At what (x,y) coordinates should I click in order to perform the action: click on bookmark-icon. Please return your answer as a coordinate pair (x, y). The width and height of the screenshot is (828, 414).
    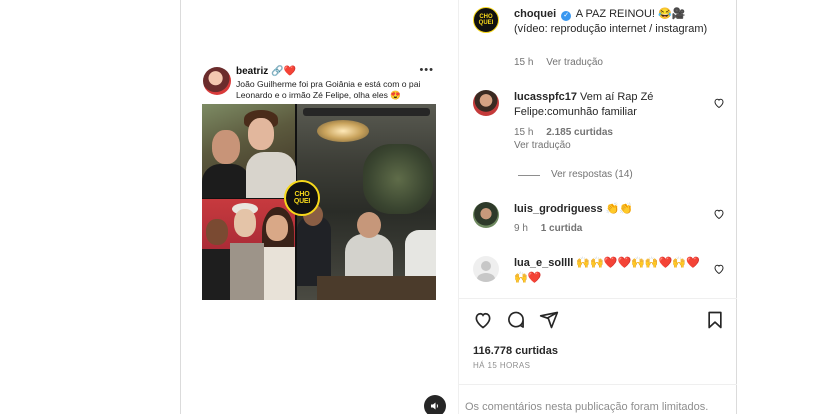
    Looking at the image, I should click on (715, 320).